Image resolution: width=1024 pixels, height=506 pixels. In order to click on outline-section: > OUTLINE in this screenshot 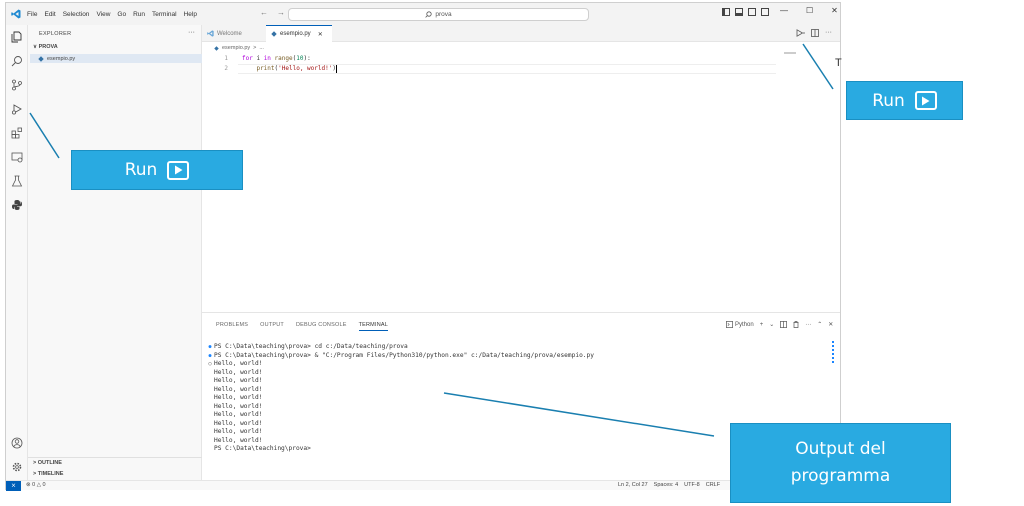, I will do `click(47, 463)`.